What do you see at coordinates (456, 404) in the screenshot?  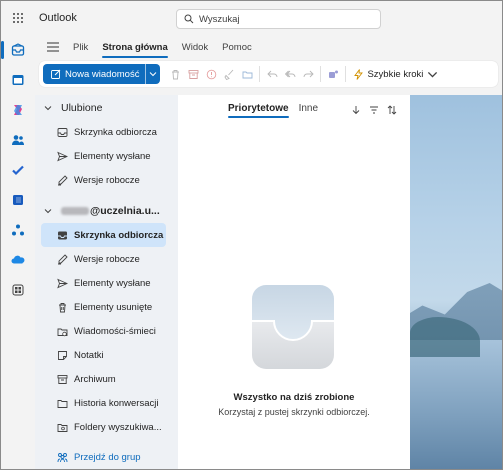 I see `lake-shape` at bounding box center [456, 404].